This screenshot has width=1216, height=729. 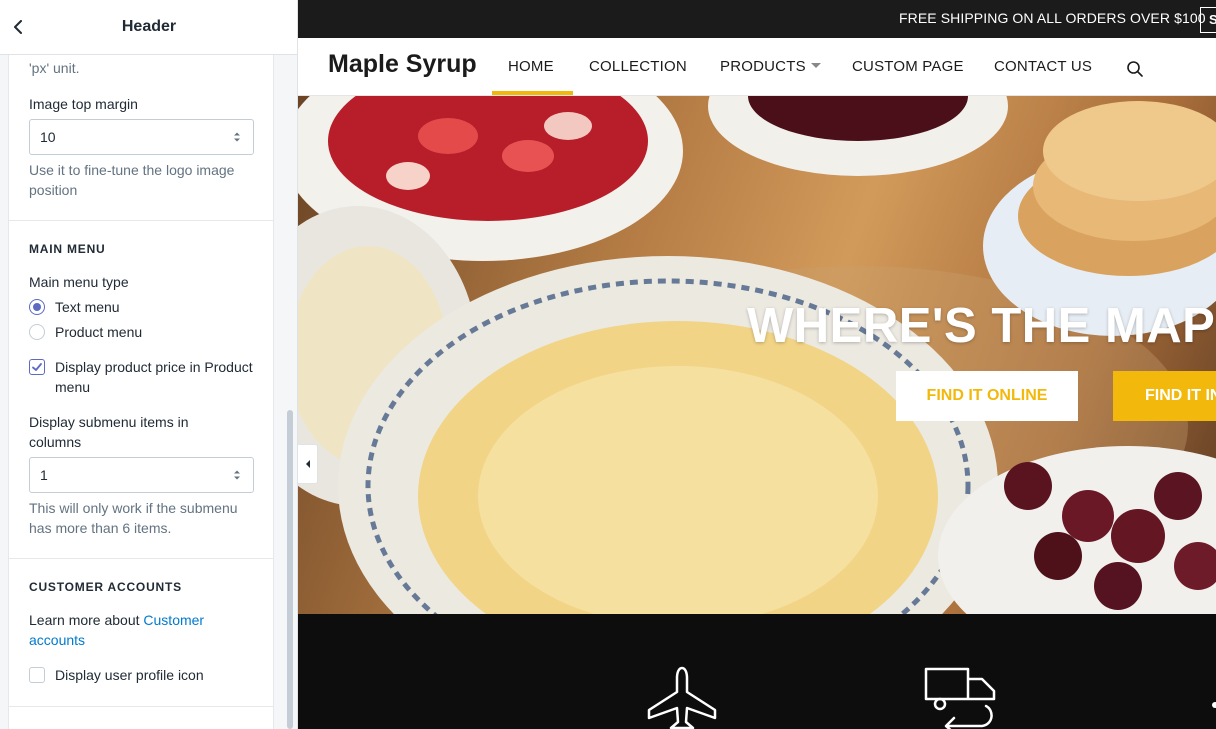 I want to click on nav-products-label: PRODUCTS, so click(x=763, y=66).